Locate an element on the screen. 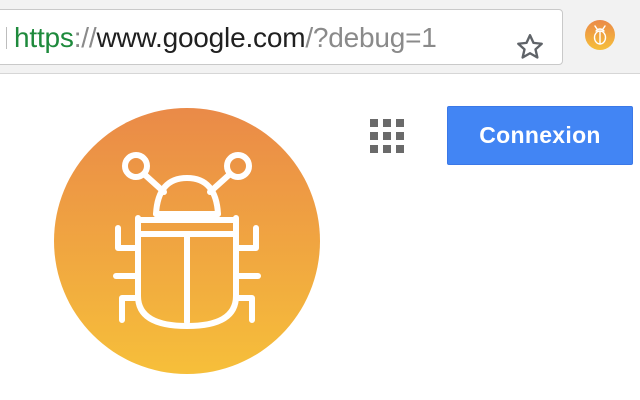 This screenshot has width=640, height=400. address-bar: https://www.google.com/?debug=1 is located at coordinates (281, 37).